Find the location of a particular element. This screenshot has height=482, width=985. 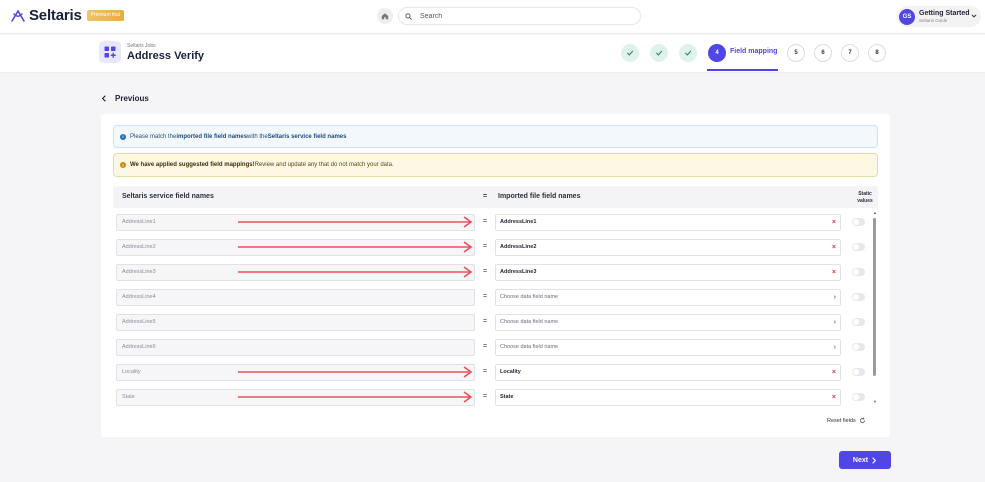

step-7: 7 is located at coordinates (850, 53).